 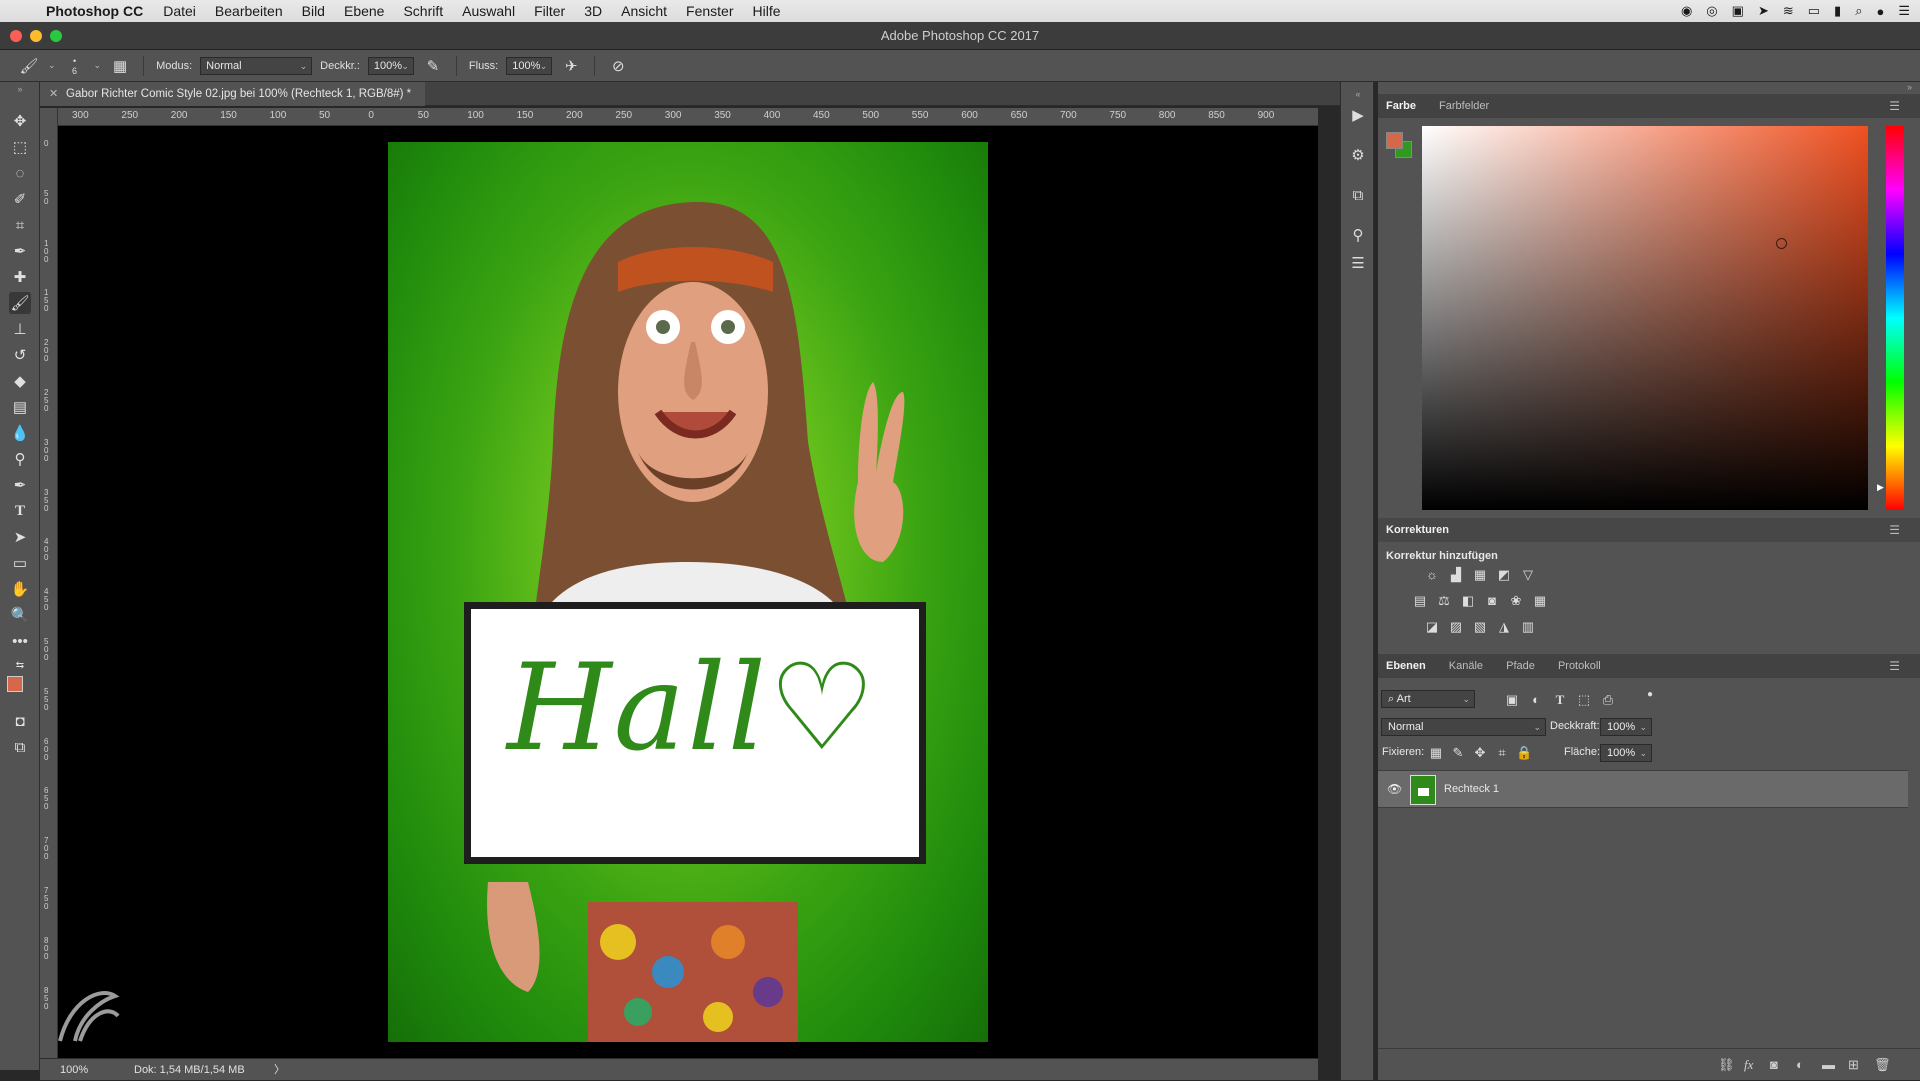 I want to click on more-tools-icon: •••, so click(x=20, y=641).